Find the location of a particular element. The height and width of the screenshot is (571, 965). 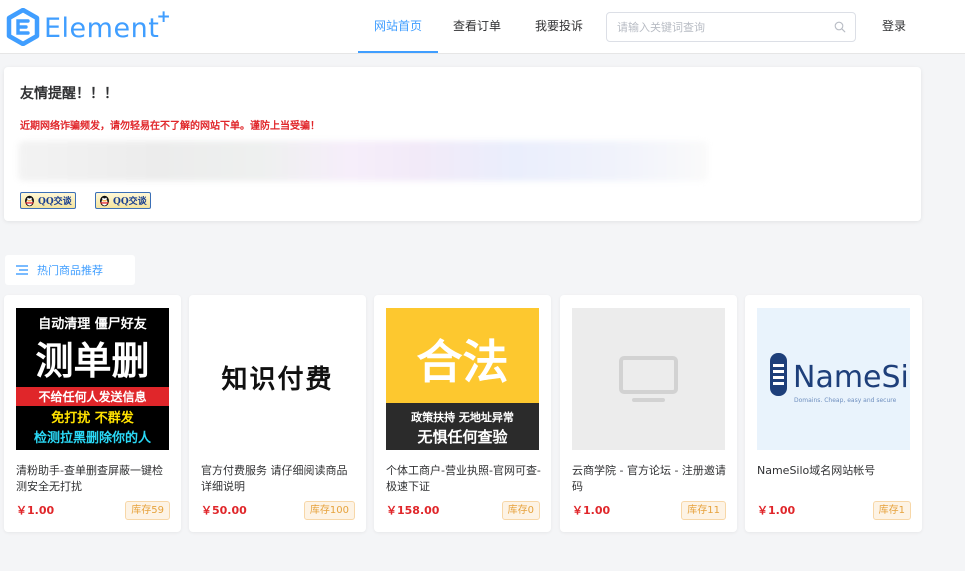

image-text: NameSilo is located at coordinates (851, 377).